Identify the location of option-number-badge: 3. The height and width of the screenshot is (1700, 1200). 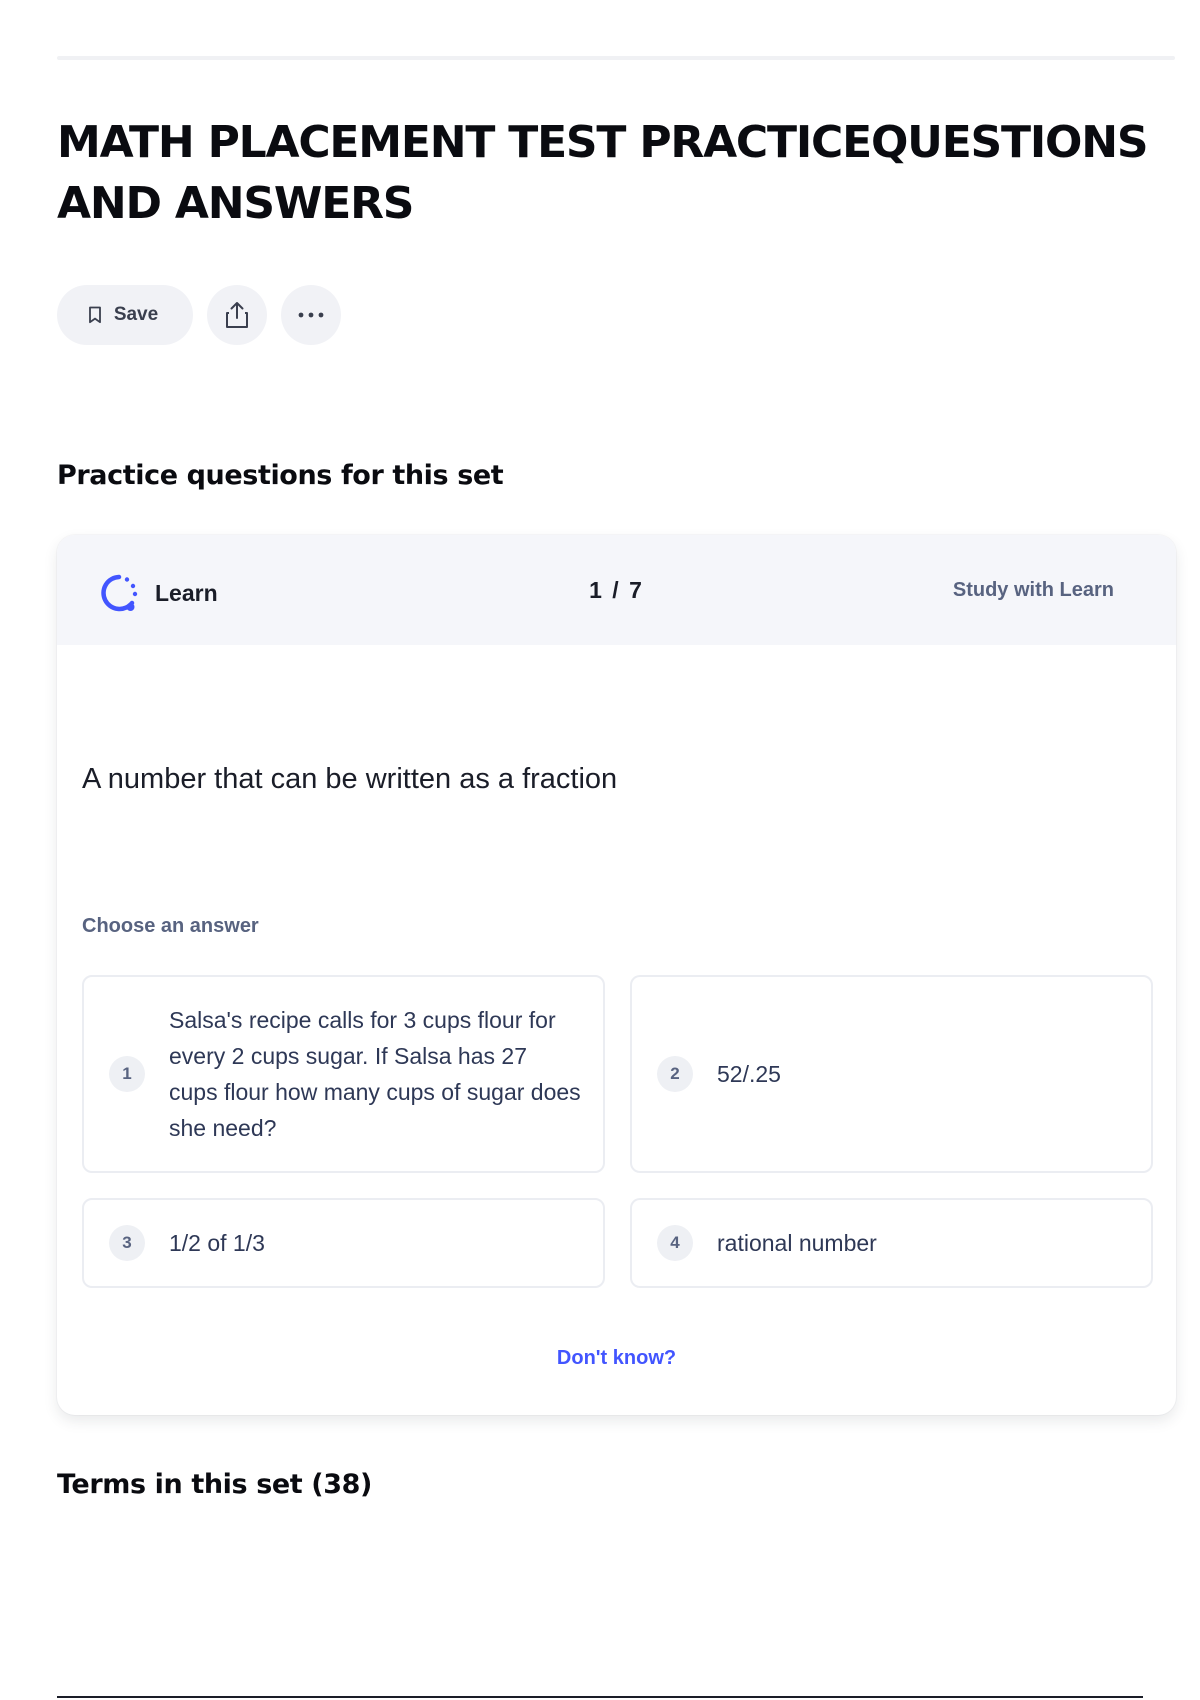
(127, 1243).